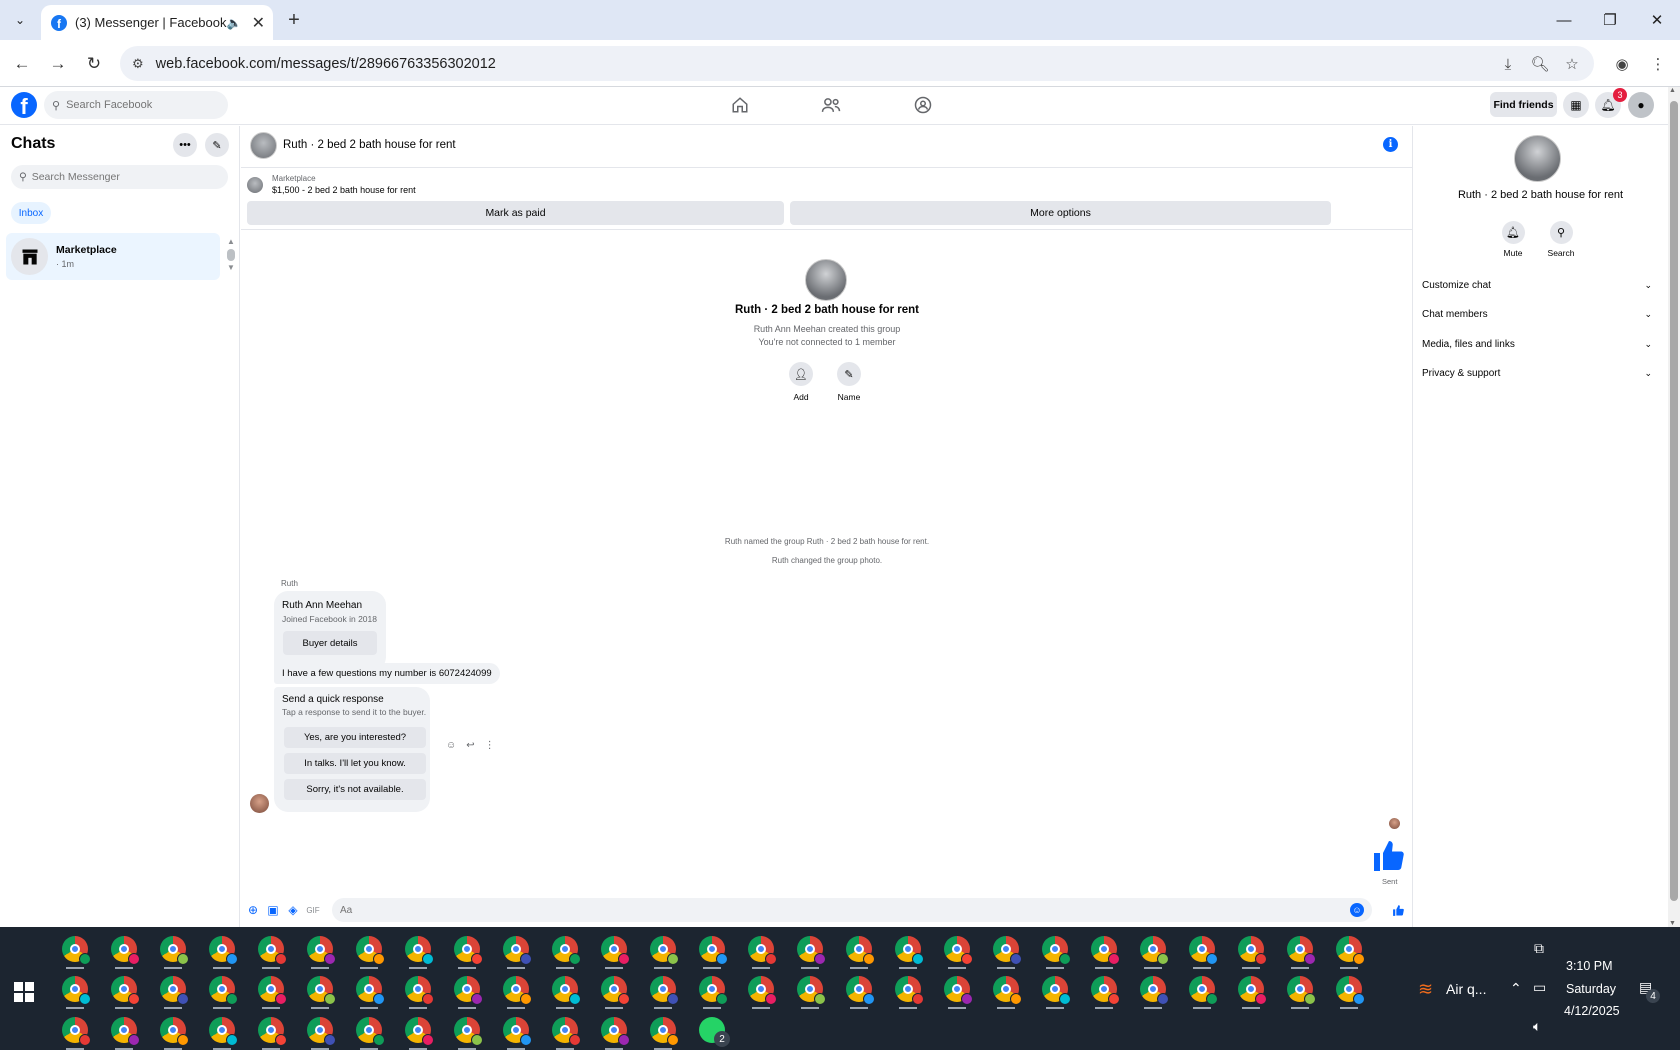 Image resolution: width=1680 pixels, height=1050 pixels. What do you see at coordinates (157, 22) in the screenshot?
I see `browser-tab-messenger: f (3) Messenger | Facebook 🔈 ✕` at bounding box center [157, 22].